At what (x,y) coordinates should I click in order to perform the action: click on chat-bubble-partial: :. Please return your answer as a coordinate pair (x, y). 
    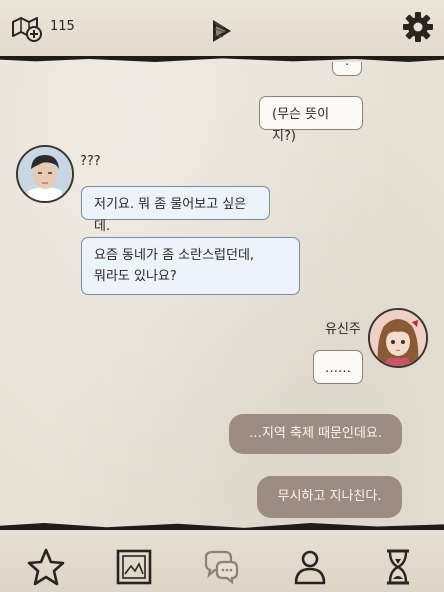
    Looking at the image, I should click on (347, 69).